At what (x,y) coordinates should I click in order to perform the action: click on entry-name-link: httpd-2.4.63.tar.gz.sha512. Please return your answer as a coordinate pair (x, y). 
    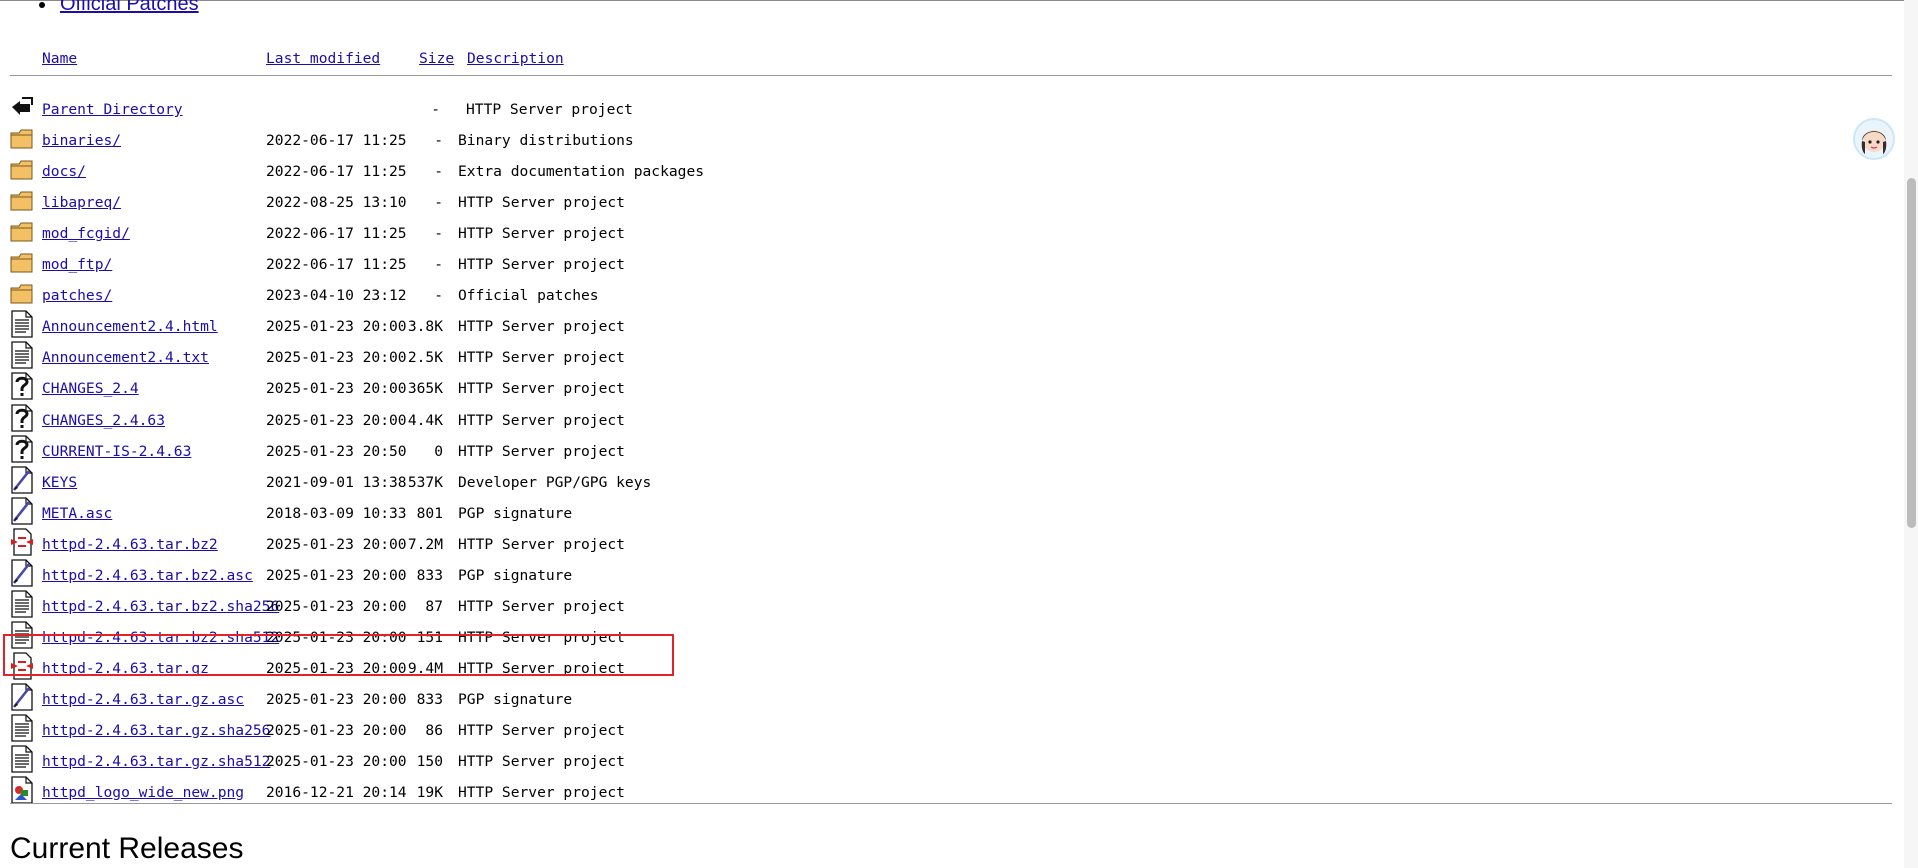
    Looking at the image, I should click on (156, 761).